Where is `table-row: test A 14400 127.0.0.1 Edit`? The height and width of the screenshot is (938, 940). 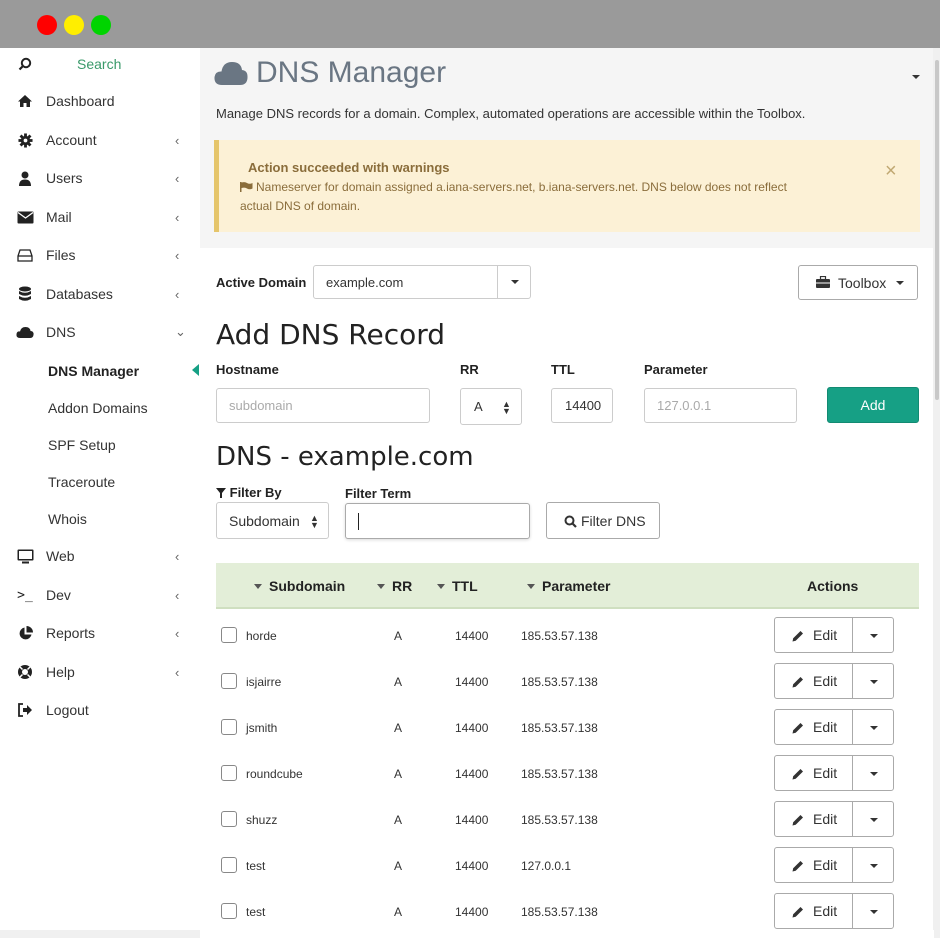 table-row: test A 14400 127.0.0.1 Edit is located at coordinates (567, 864).